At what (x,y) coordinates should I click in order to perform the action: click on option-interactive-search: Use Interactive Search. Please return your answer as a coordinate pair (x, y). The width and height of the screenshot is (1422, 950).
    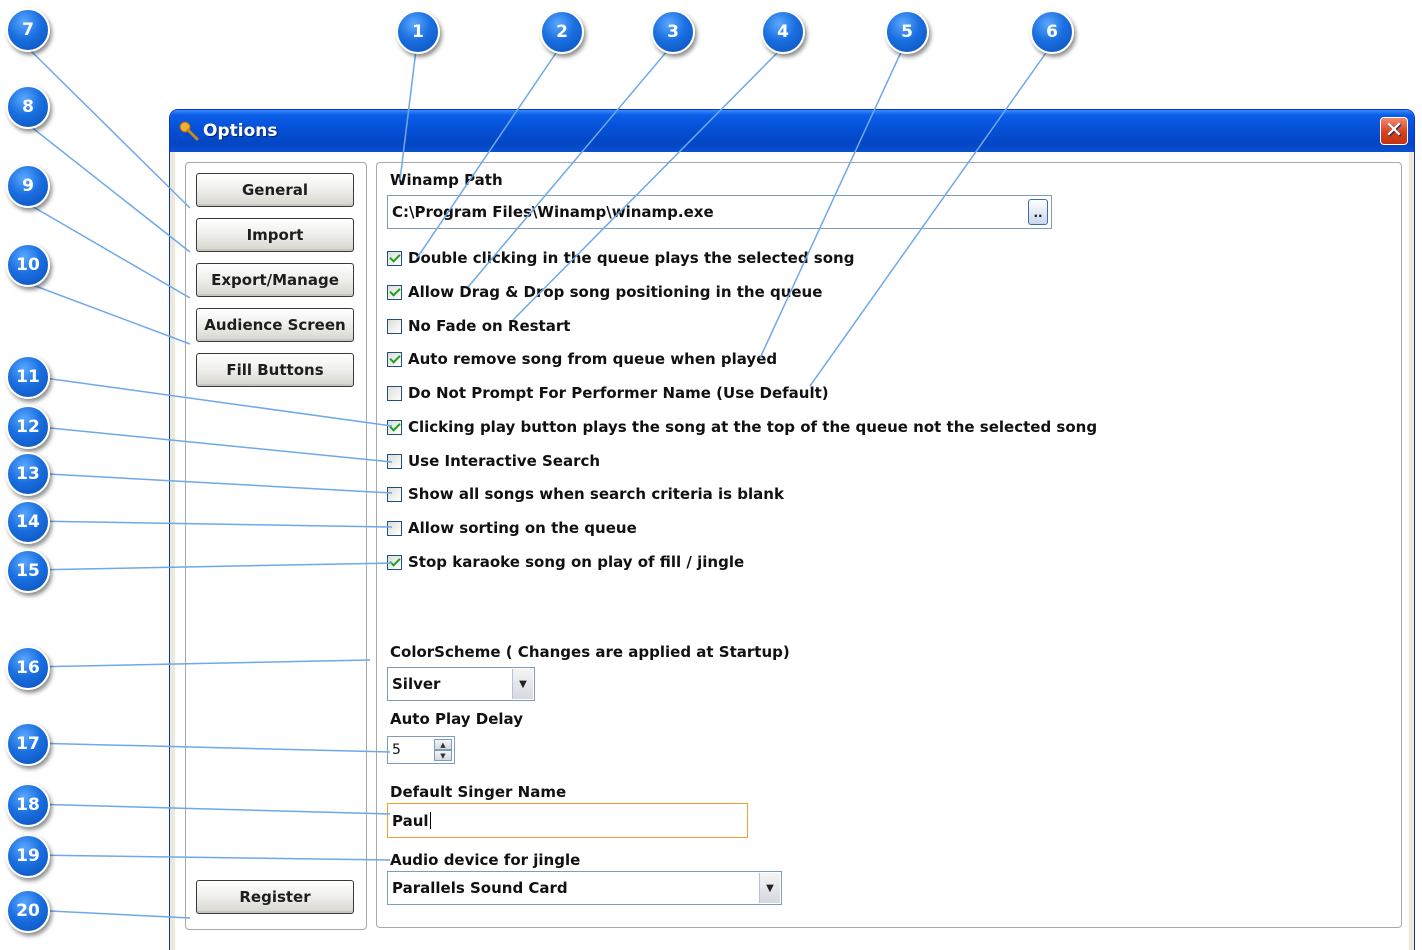
    Looking at the image, I should click on (493, 461).